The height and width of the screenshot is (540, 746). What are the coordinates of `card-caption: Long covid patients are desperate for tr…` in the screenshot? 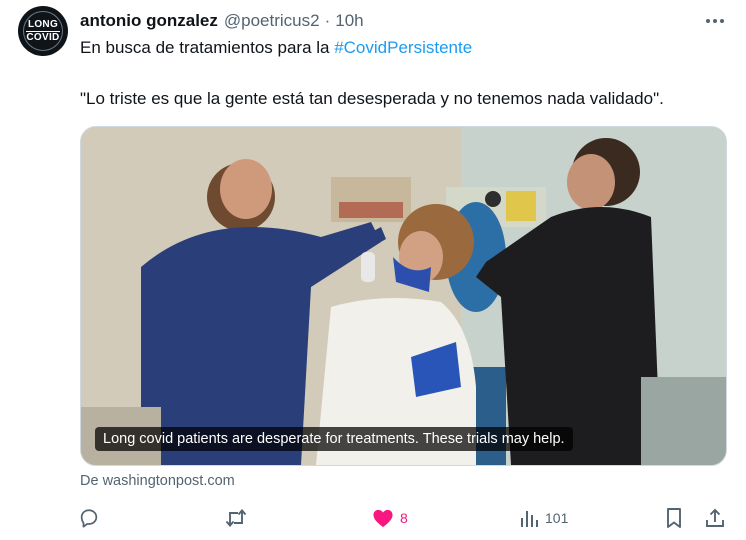 It's located at (334, 439).